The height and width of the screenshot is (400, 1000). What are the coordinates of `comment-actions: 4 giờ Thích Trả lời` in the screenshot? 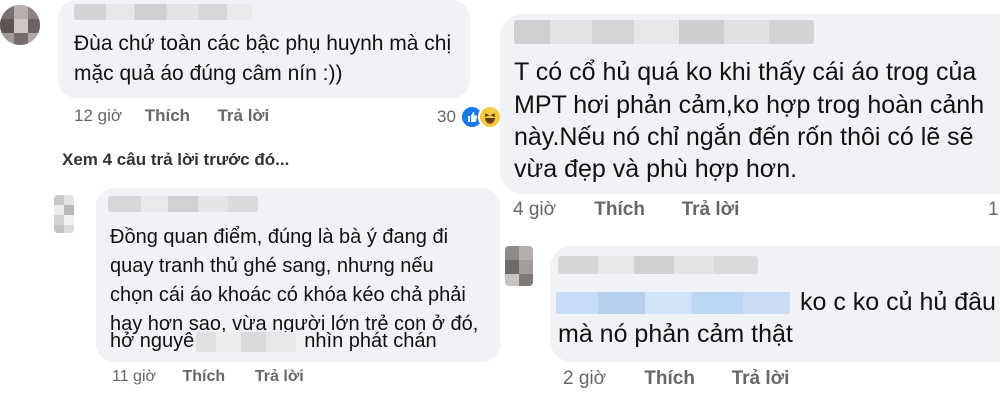 It's located at (626, 210).